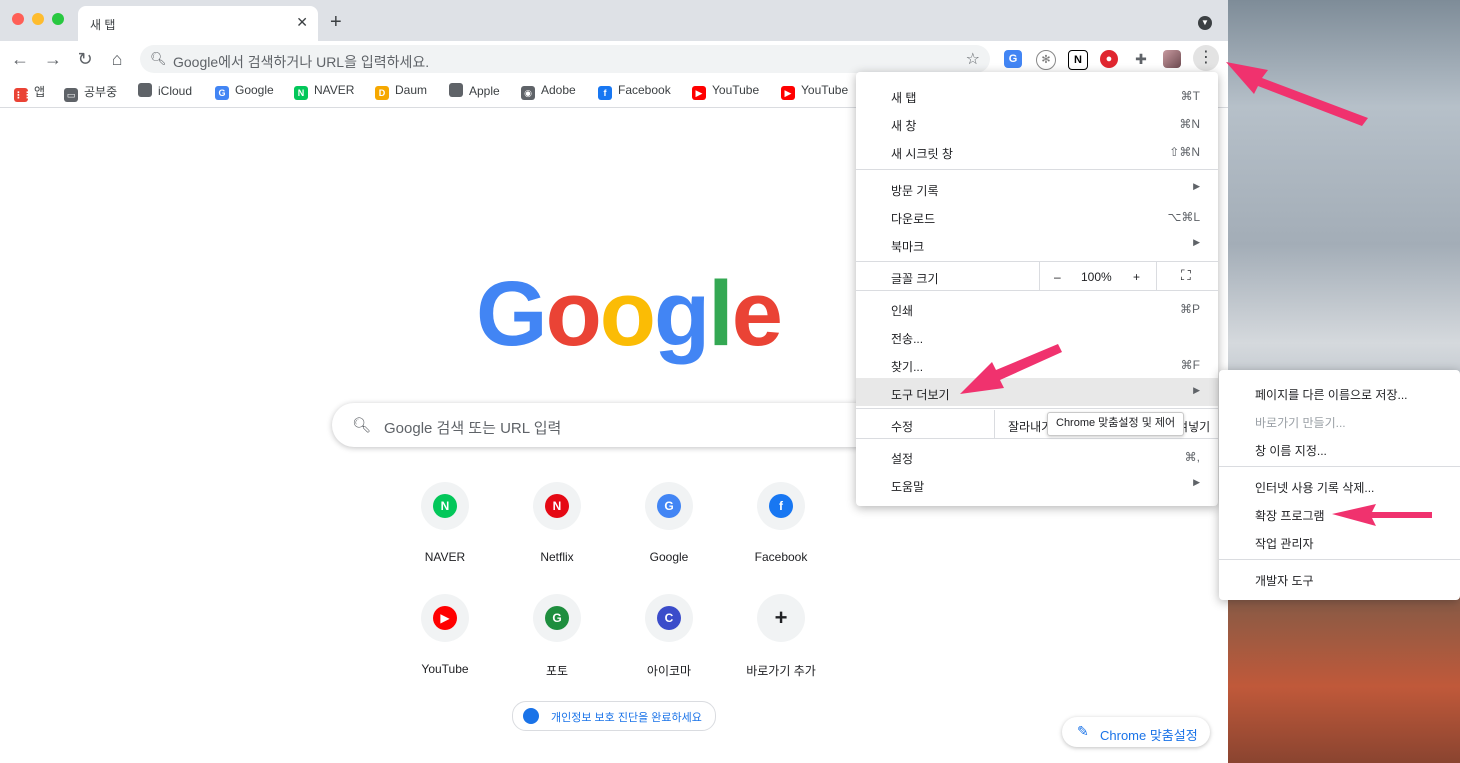 The width and height of the screenshot is (1460, 763). I want to click on zoom-out-button: –, so click(1057, 277).